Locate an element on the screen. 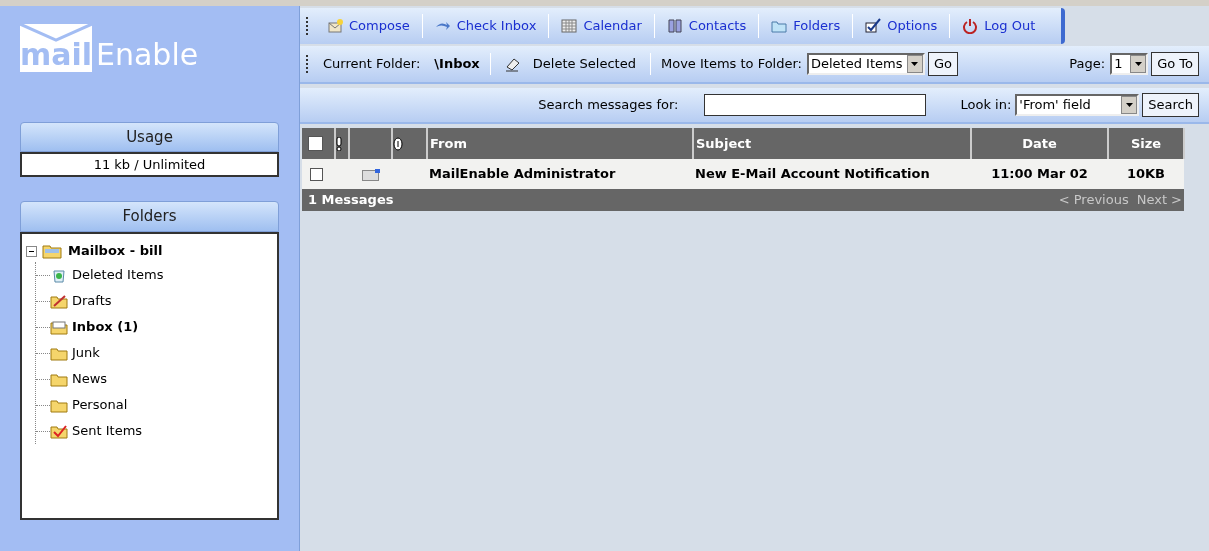 The width and height of the screenshot is (1209, 551). table-cell: 11:00 Mar 02 is located at coordinates (1039, 174).